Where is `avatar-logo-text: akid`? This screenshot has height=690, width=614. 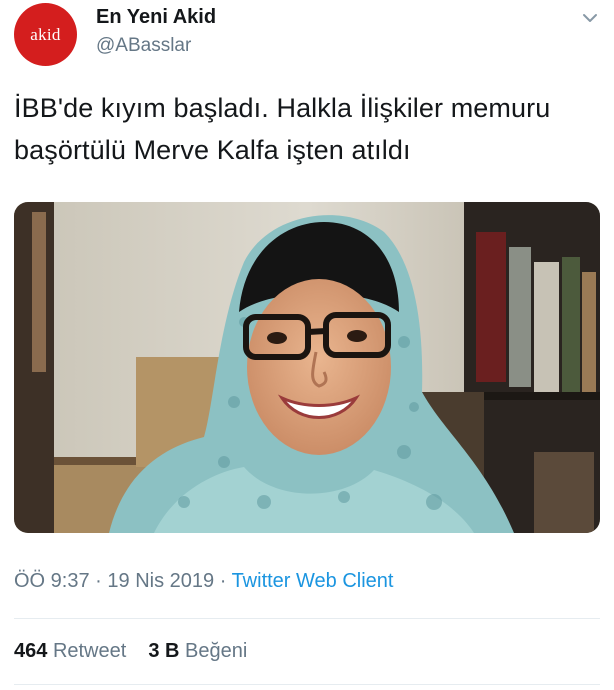 avatar-logo-text: akid is located at coordinates (45, 34).